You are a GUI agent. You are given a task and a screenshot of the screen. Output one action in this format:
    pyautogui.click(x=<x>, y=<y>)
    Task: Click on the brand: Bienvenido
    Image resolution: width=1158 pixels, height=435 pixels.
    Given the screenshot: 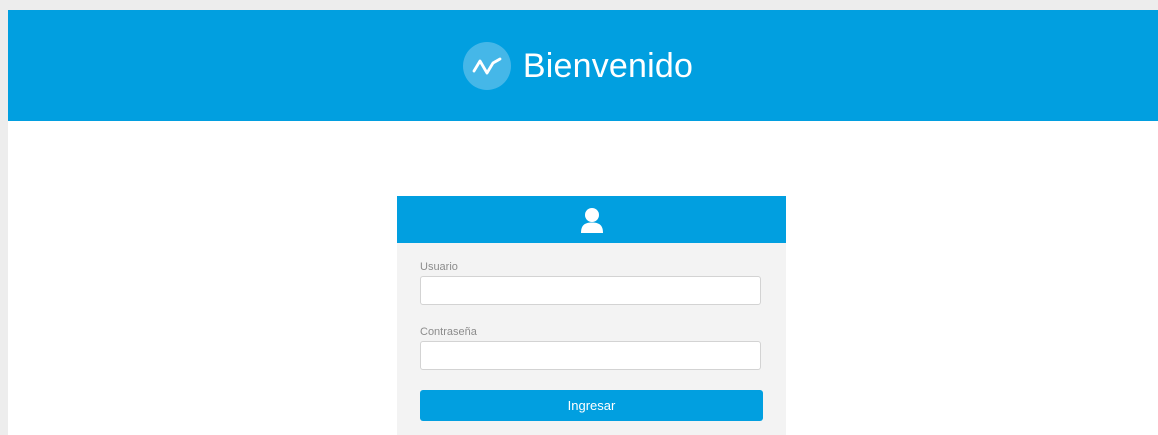 What is the action you would take?
    pyautogui.click(x=578, y=65)
    